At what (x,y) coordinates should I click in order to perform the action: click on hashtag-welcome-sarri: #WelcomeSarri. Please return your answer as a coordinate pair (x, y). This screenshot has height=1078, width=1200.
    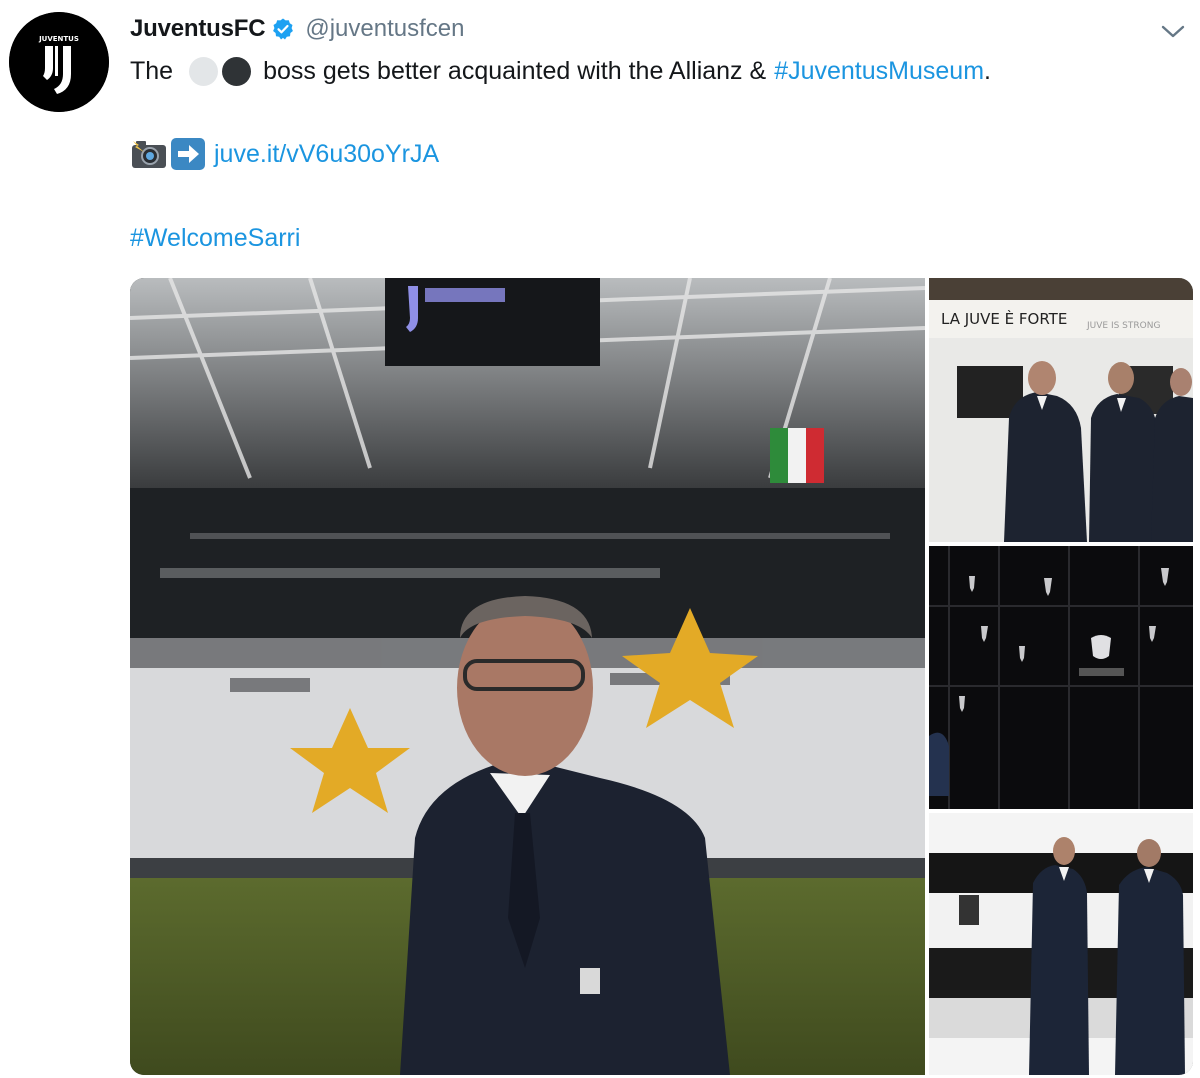
    Looking at the image, I should click on (215, 238).